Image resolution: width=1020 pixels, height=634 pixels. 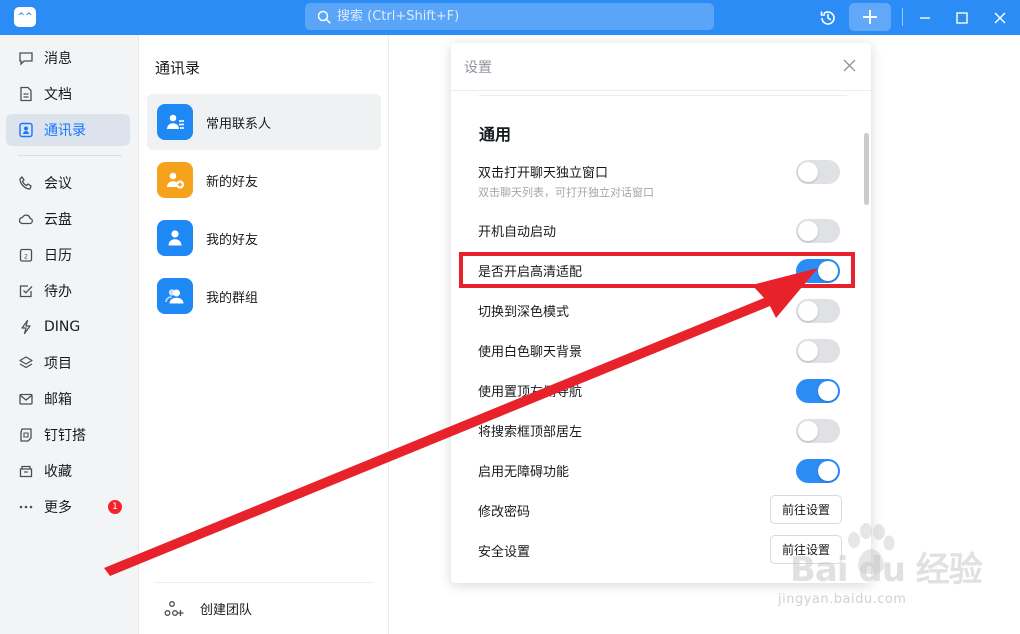 What do you see at coordinates (26, 507) in the screenshot?
I see `more-icon` at bounding box center [26, 507].